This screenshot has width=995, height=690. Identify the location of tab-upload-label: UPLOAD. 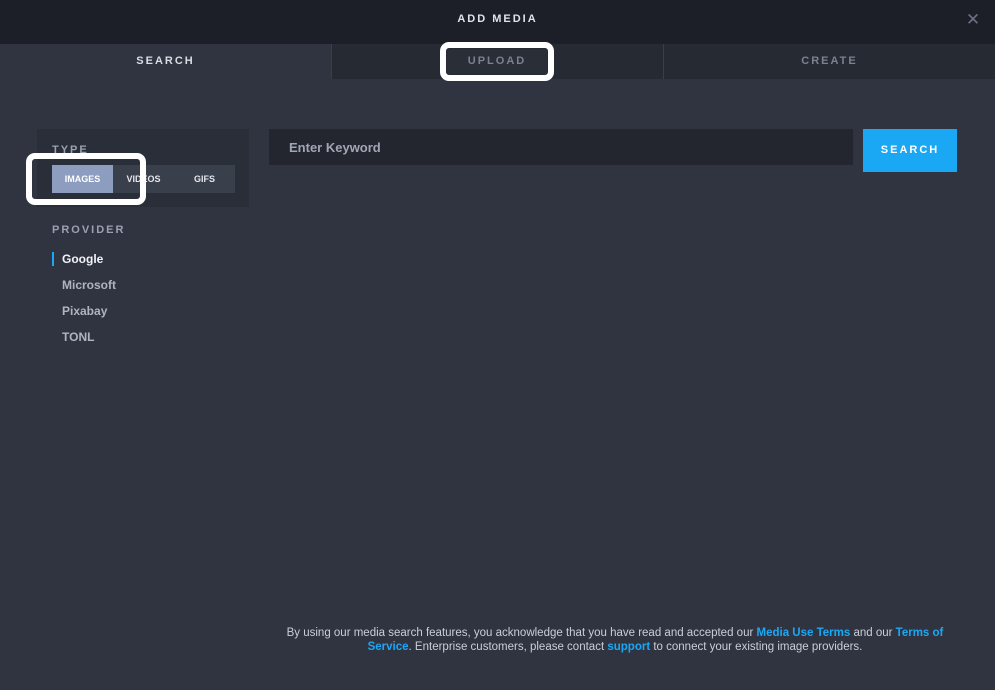
(497, 61).